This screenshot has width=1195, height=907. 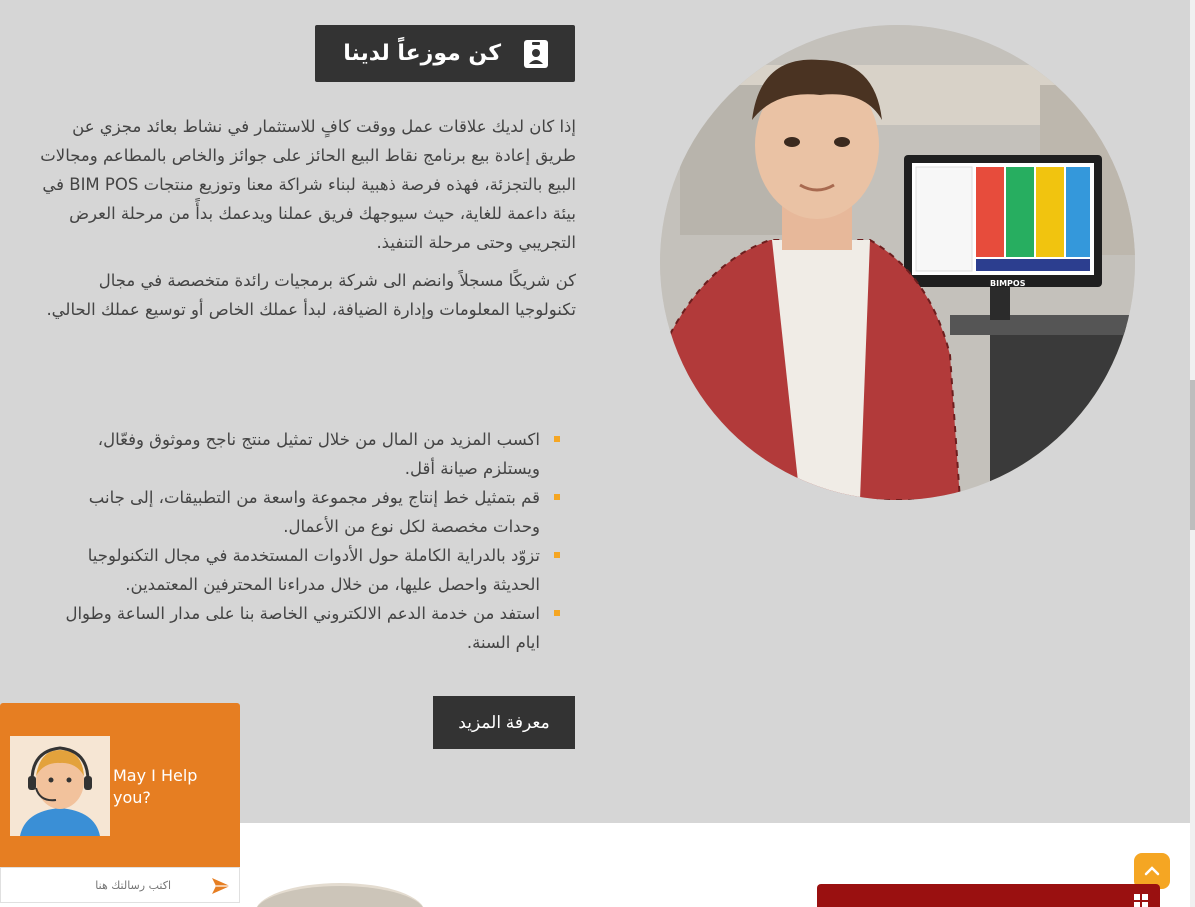 I want to click on section-heading: كن موزعاً لدينا, so click(x=445, y=53).